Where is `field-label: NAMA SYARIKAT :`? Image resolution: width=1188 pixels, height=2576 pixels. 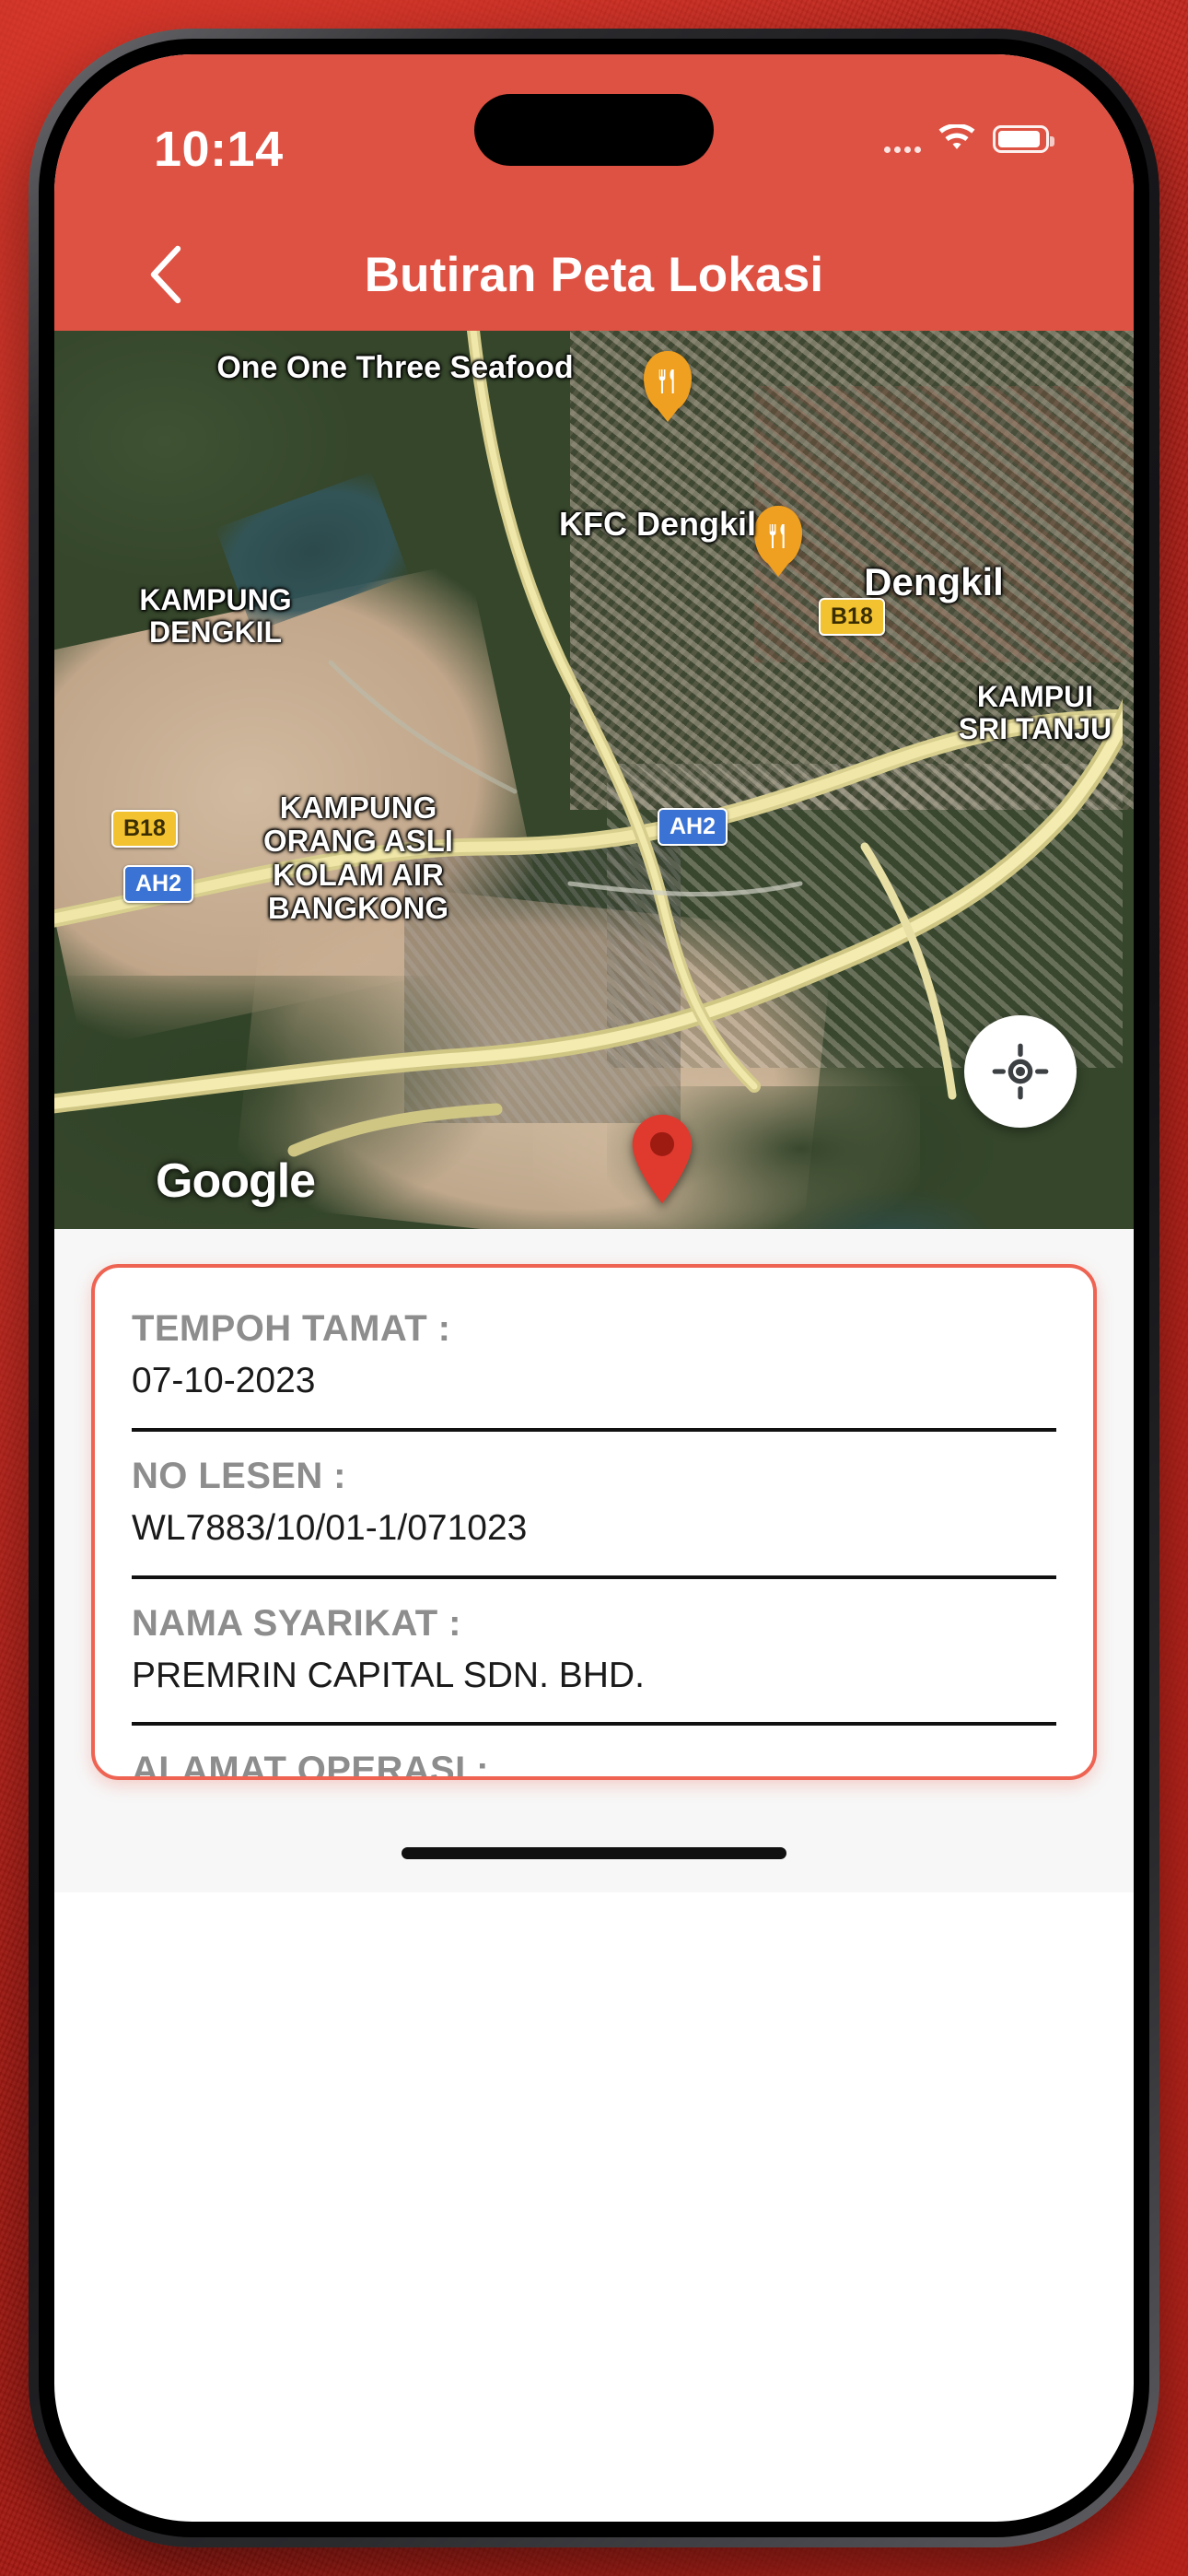 field-label: NAMA SYARIKAT : is located at coordinates (296, 1623).